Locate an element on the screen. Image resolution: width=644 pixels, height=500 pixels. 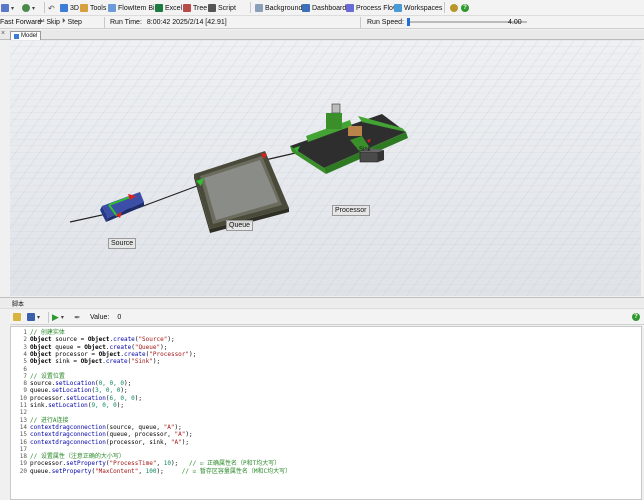
code-line: 1// 创建实体 is located at coordinates (326, 332).